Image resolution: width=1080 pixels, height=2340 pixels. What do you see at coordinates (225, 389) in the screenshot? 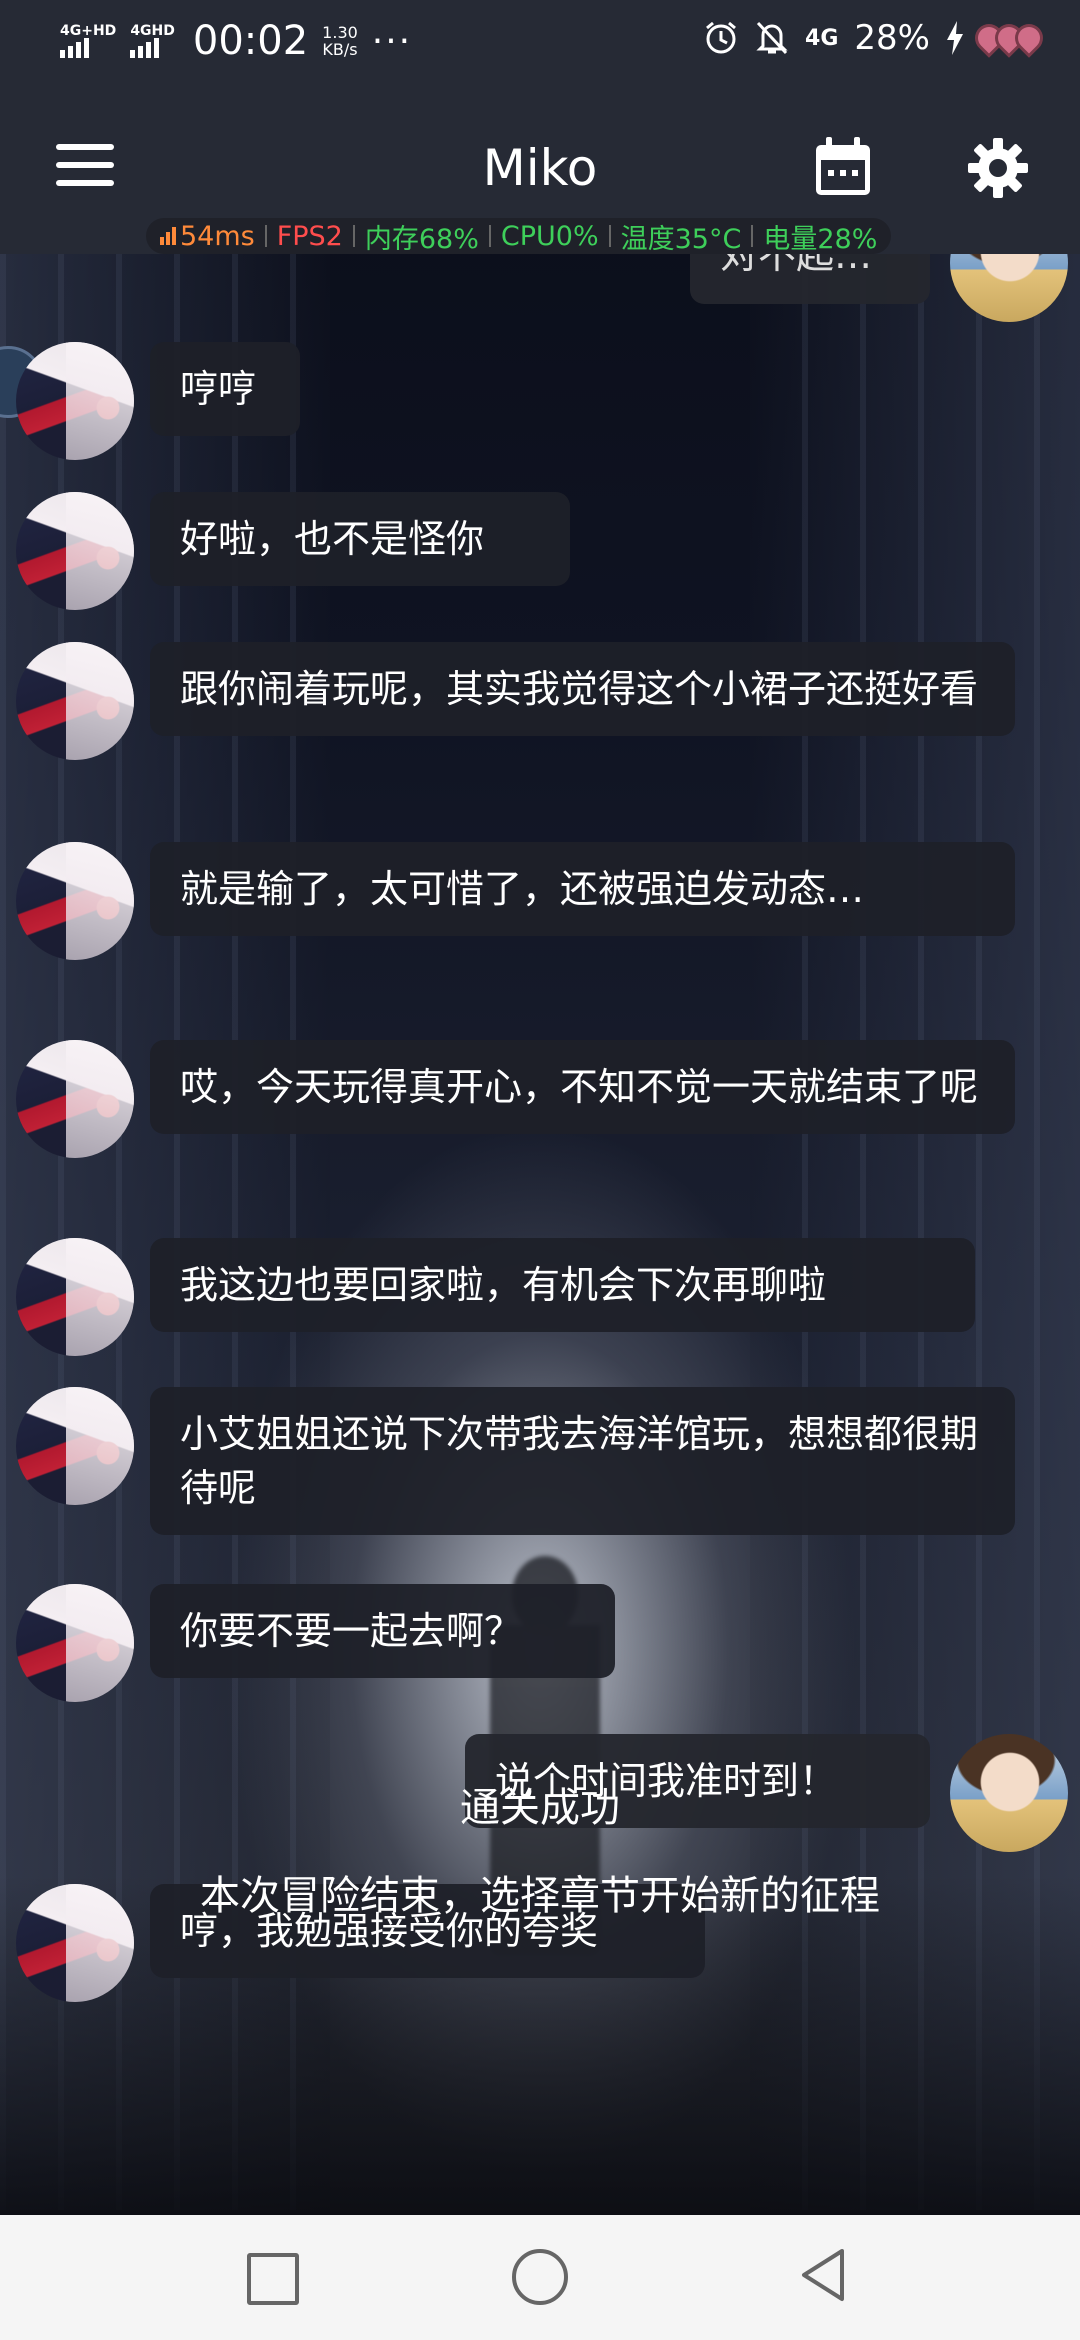
I see `message-bubble: 哼哼` at bounding box center [225, 389].